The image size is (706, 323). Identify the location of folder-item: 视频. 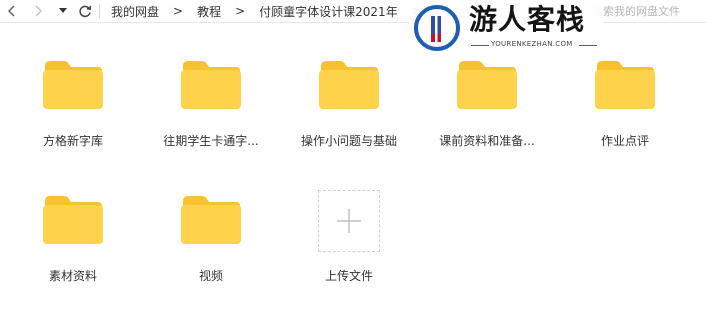
(211, 251).